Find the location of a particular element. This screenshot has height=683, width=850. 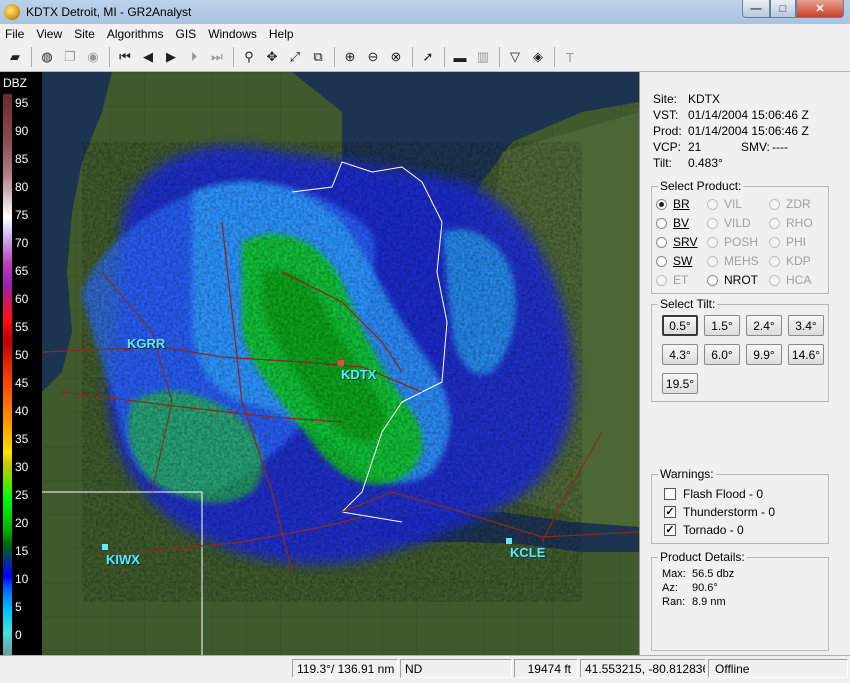

warning-flash-flood-checkbox: Flash Flood - 0 is located at coordinates (713, 494).